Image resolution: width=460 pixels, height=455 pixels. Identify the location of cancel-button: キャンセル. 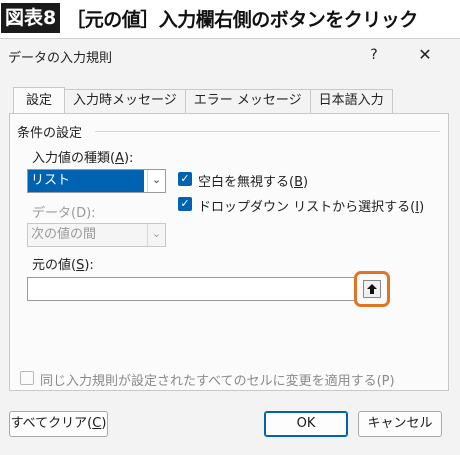
(400, 424).